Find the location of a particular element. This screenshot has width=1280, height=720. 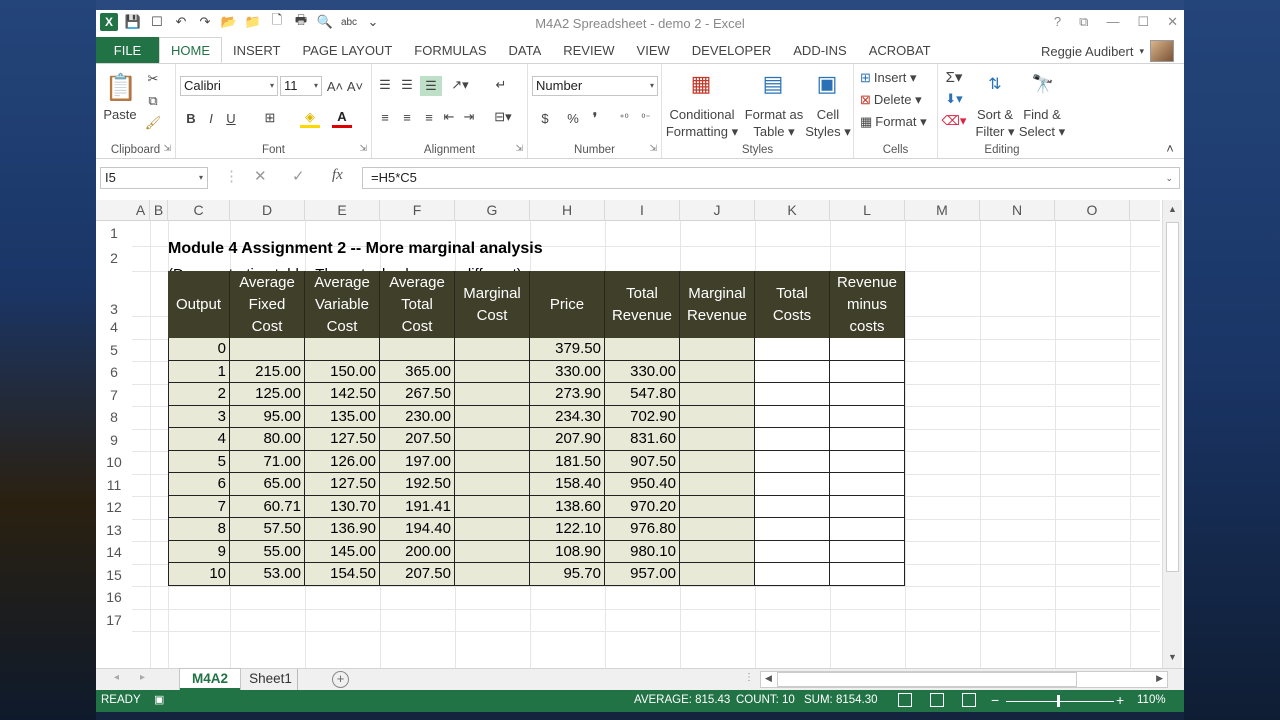

table-cell: 5 is located at coordinates (199, 461).